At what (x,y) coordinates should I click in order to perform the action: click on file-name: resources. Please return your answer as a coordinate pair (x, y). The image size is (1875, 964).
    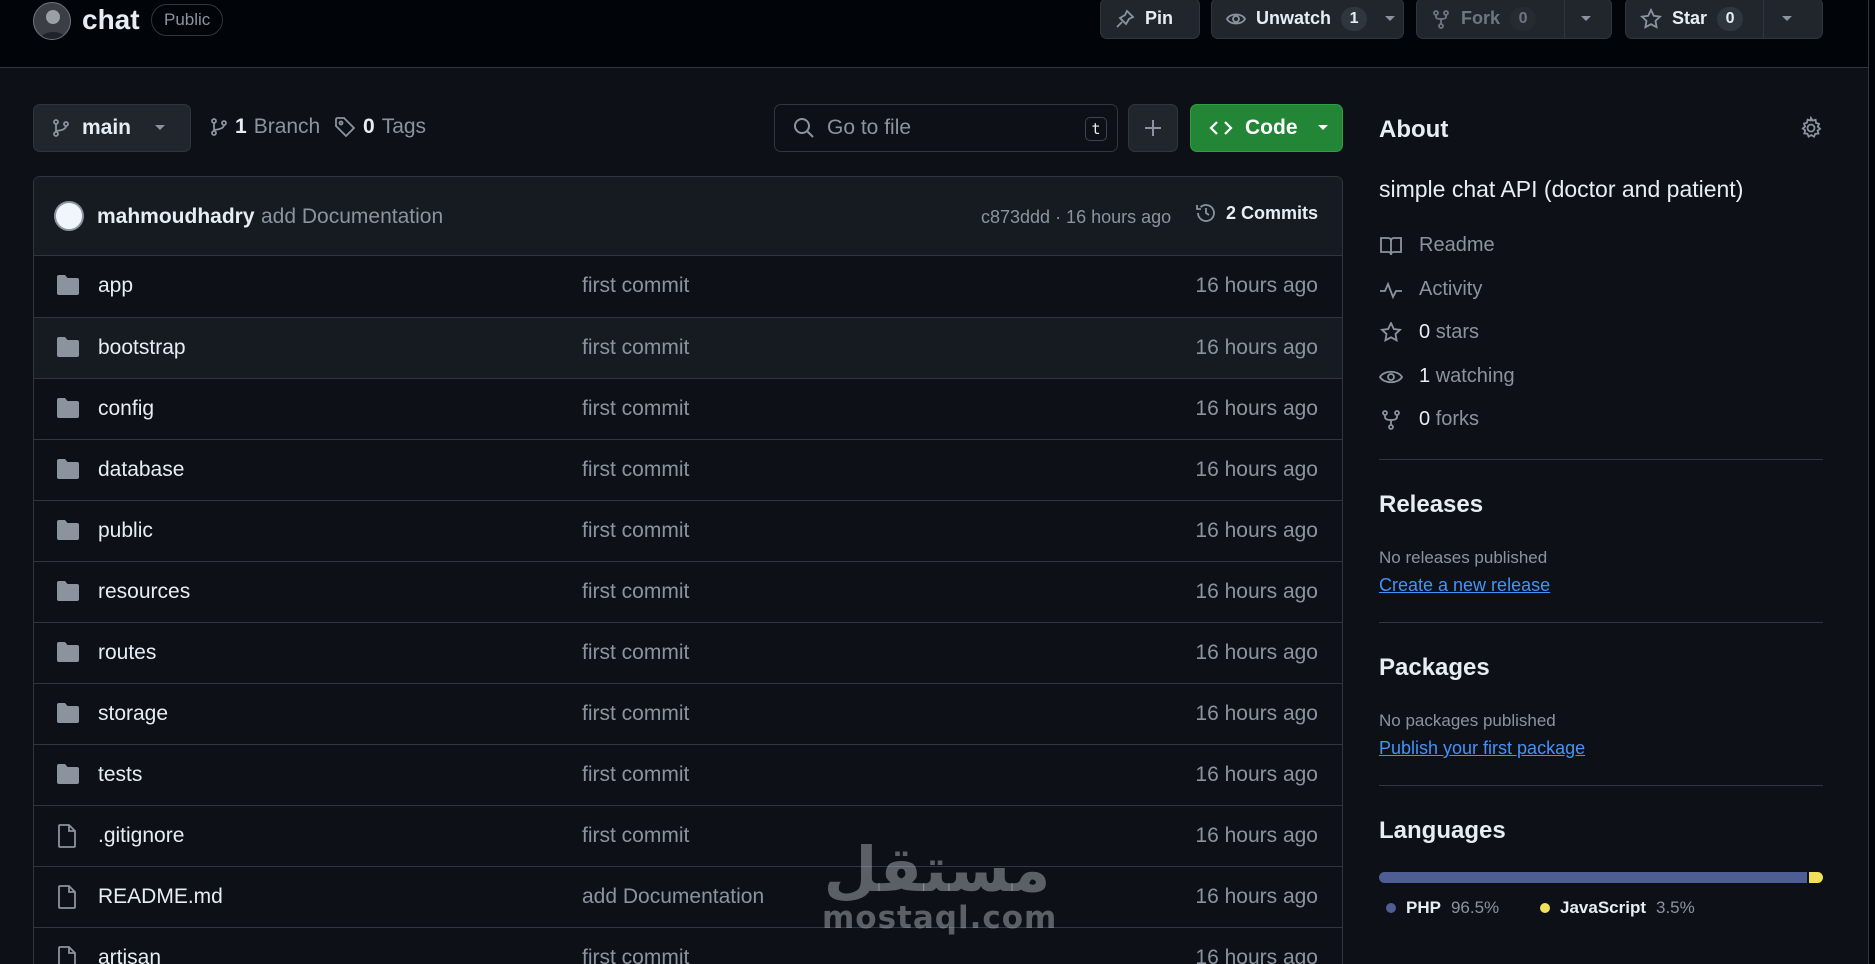
    Looking at the image, I should click on (144, 592).